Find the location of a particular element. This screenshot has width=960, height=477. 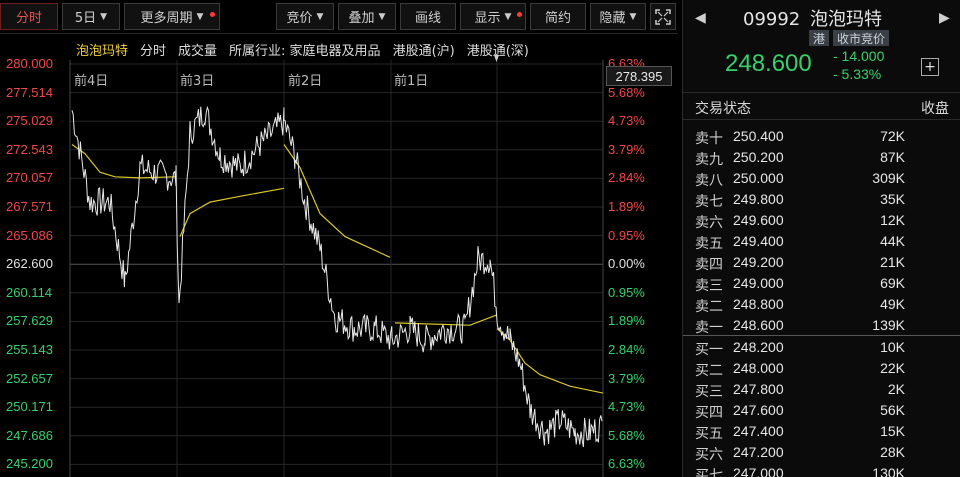

price-marker: 278.395 is located at coordinates (639, 76).